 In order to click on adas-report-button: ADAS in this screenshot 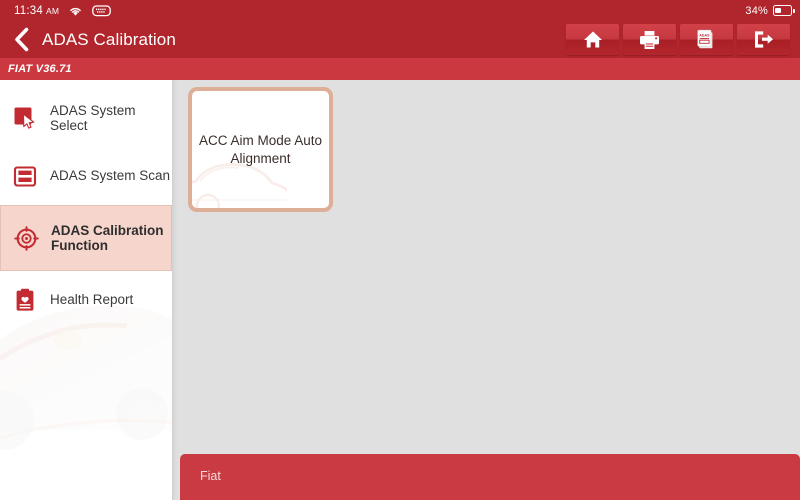, I will do `click(706, 39)`.